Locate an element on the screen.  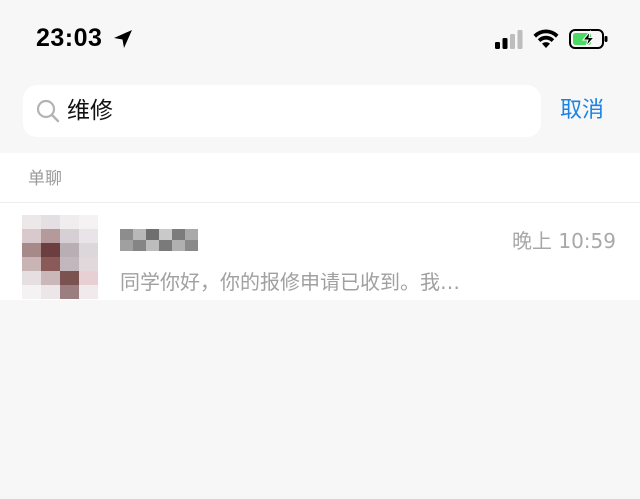
avatar is located at coordinates (60, 257).